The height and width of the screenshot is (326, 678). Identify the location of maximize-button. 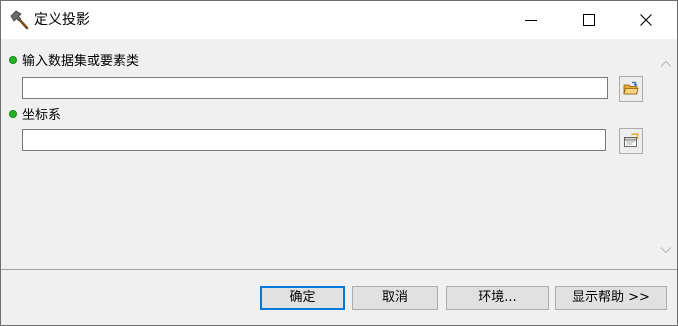
(589, 20).